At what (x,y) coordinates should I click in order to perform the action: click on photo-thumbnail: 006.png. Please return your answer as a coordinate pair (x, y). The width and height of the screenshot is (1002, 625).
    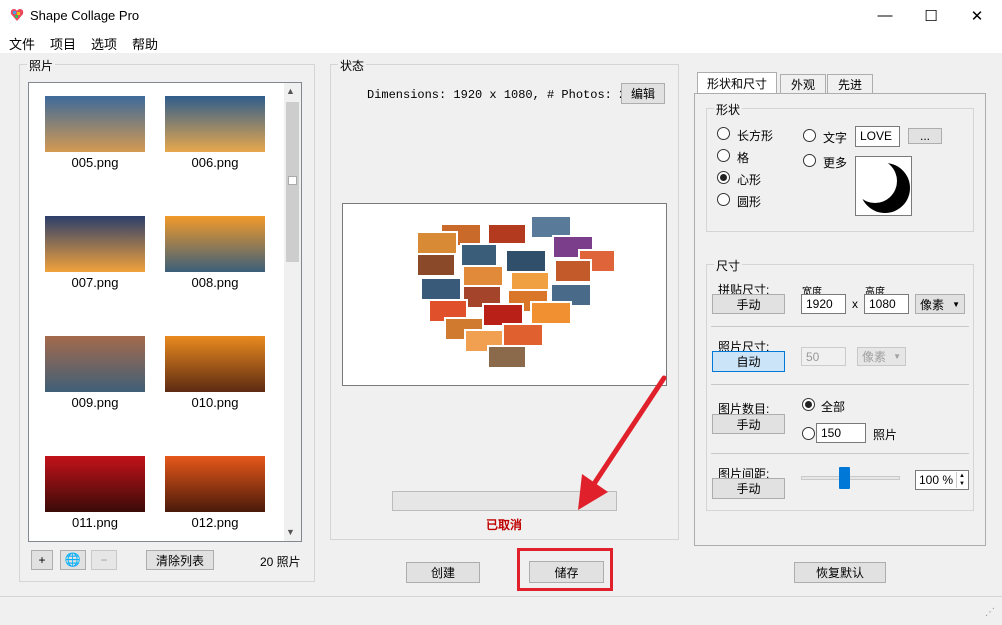
    Looking at the image, I should click on (215, 133).